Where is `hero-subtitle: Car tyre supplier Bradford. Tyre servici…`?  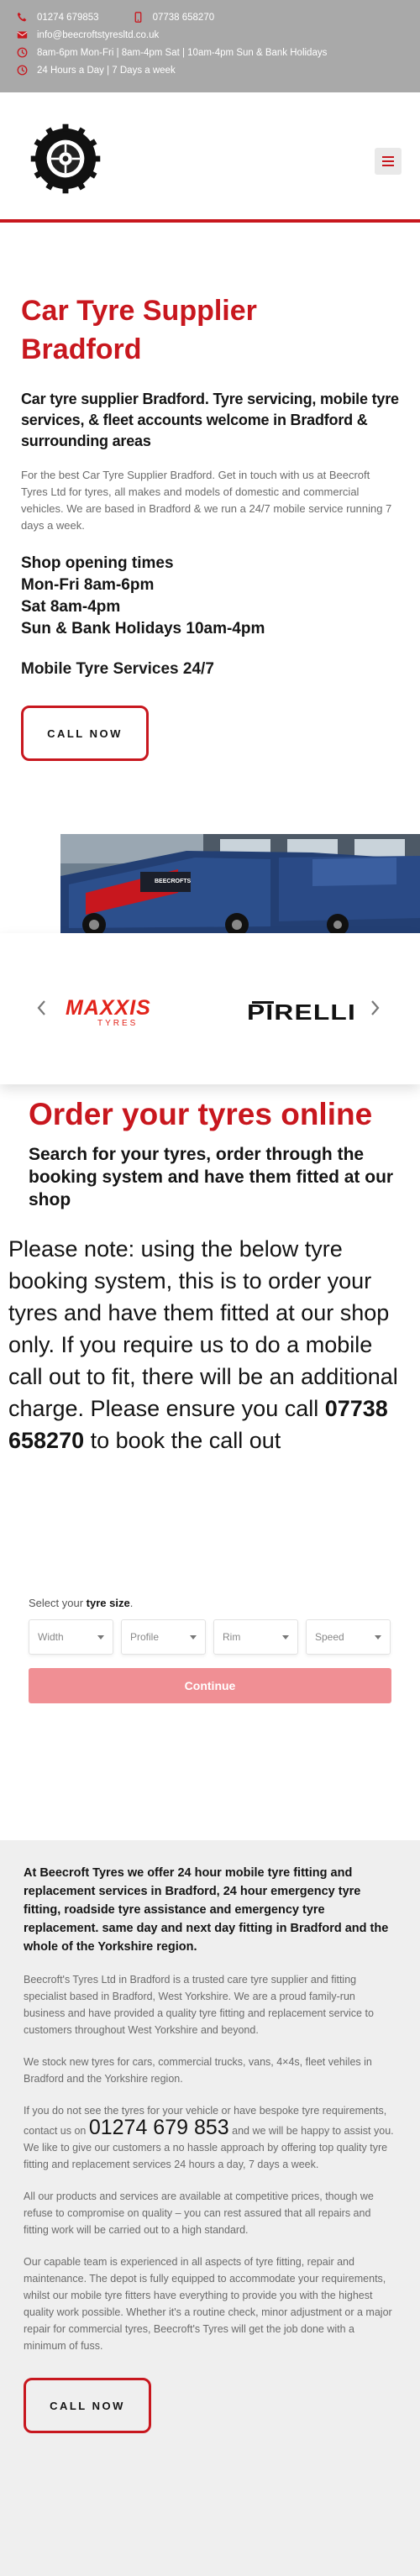 hero-subtitle: Car tyre supplier Bradford. Tyre servici… is located at coordinates (210, 420).